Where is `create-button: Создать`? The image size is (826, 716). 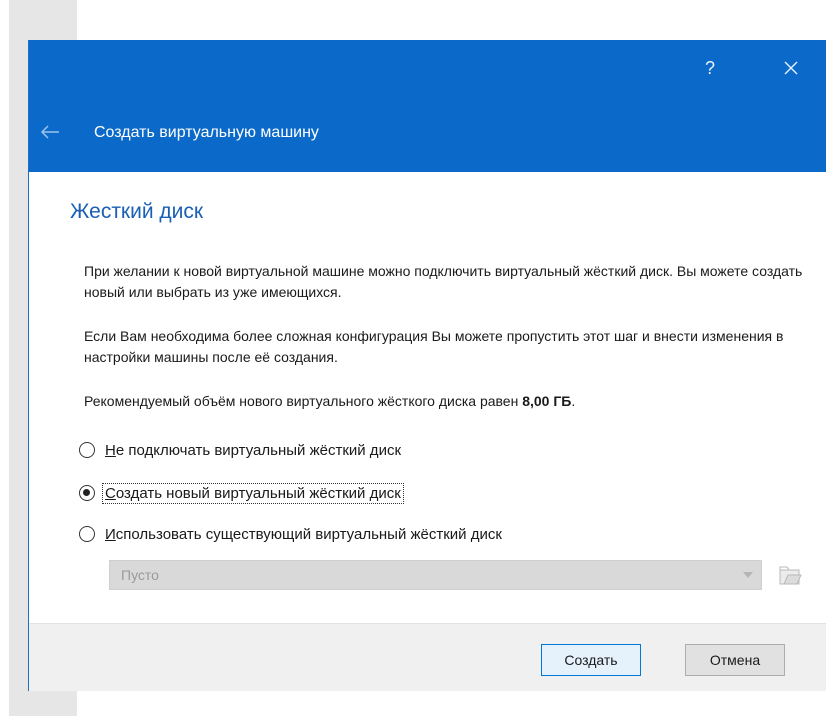 create-button: Создать is located at coordinates (591, 660).